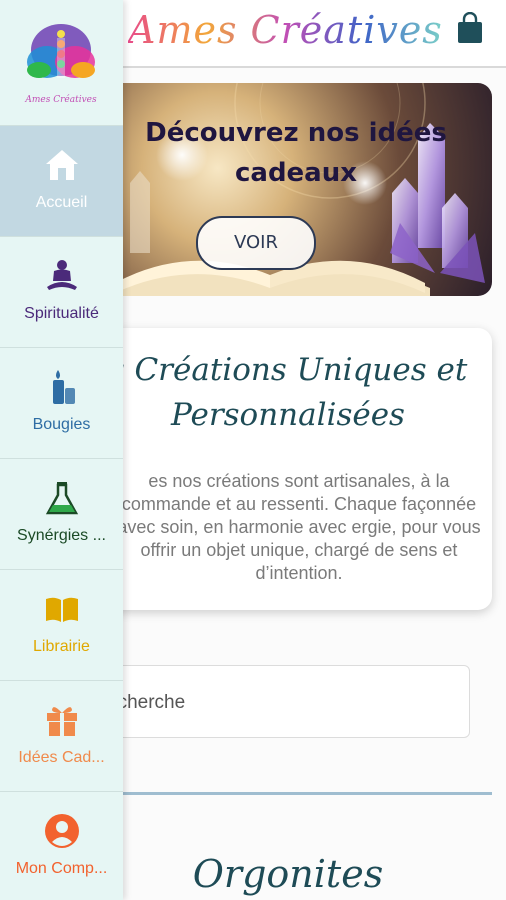 Image resolution: width=506 pixels, height=900 pixels. I want to click on sidebar-item-accueil: Accueil, so click(61, 180).